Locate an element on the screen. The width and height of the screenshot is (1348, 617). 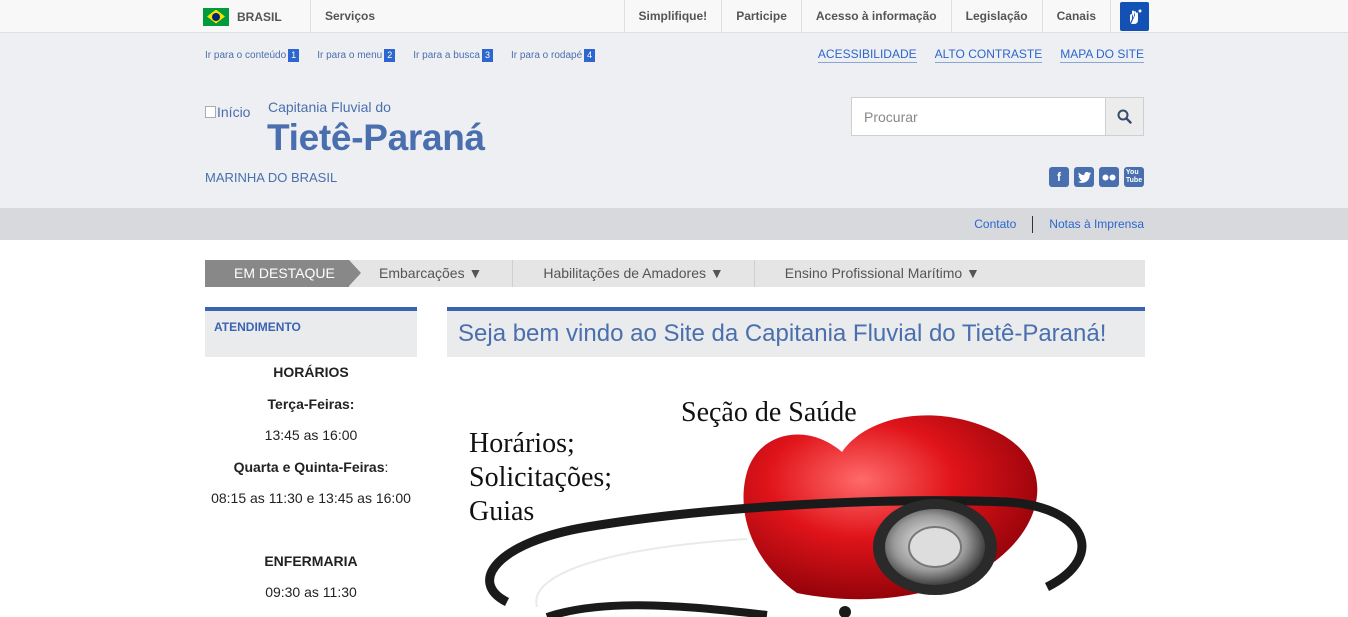
day-quarta-quinta: Quarta e Quinta-Feiras is located at coordinates (309, 466).